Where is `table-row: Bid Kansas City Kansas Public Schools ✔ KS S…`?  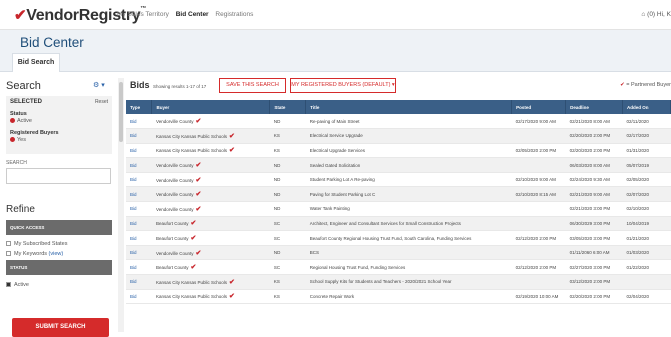 table-row: Bid Kansas City Kansas Public Schools ✔ KS S… is located at coordinates (398, 282).